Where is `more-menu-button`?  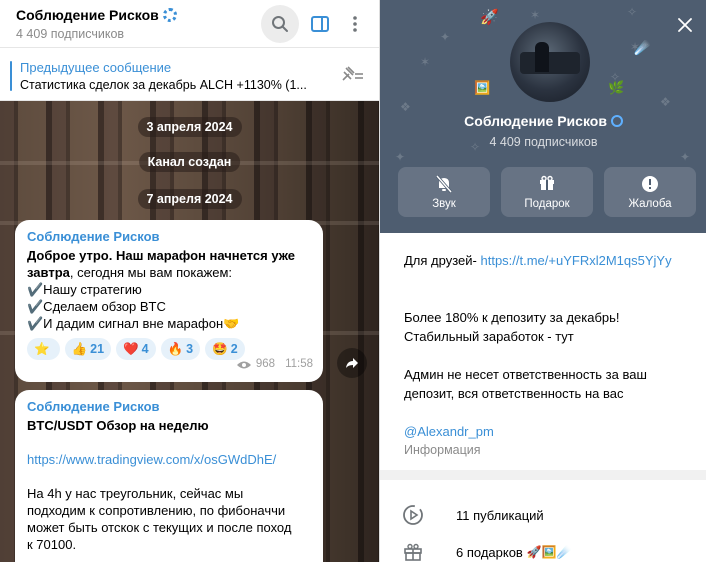
more-menu-button is located at coordinates (355, 24).